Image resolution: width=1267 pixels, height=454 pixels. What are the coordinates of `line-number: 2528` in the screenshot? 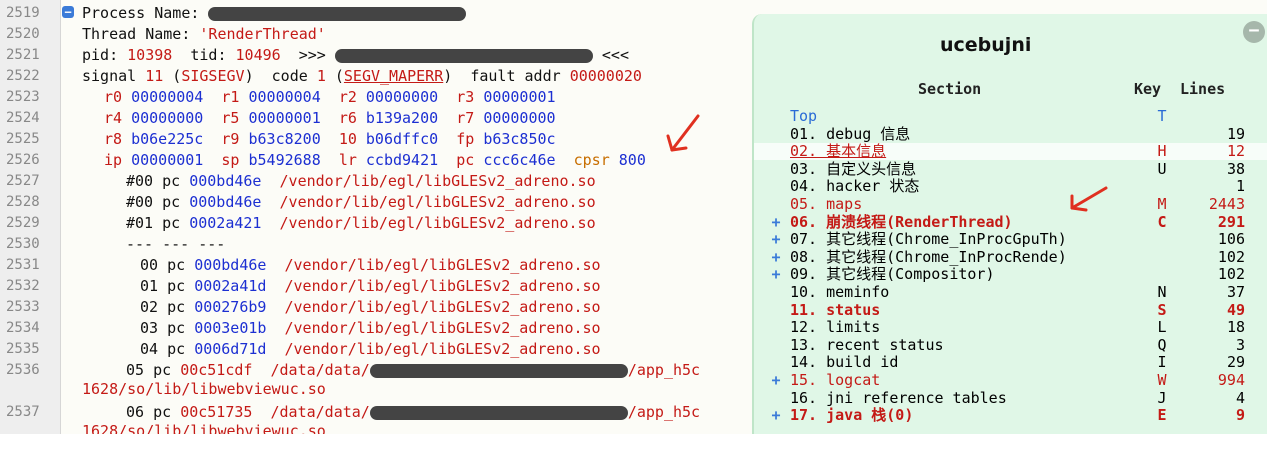 It's located at (23, 202).